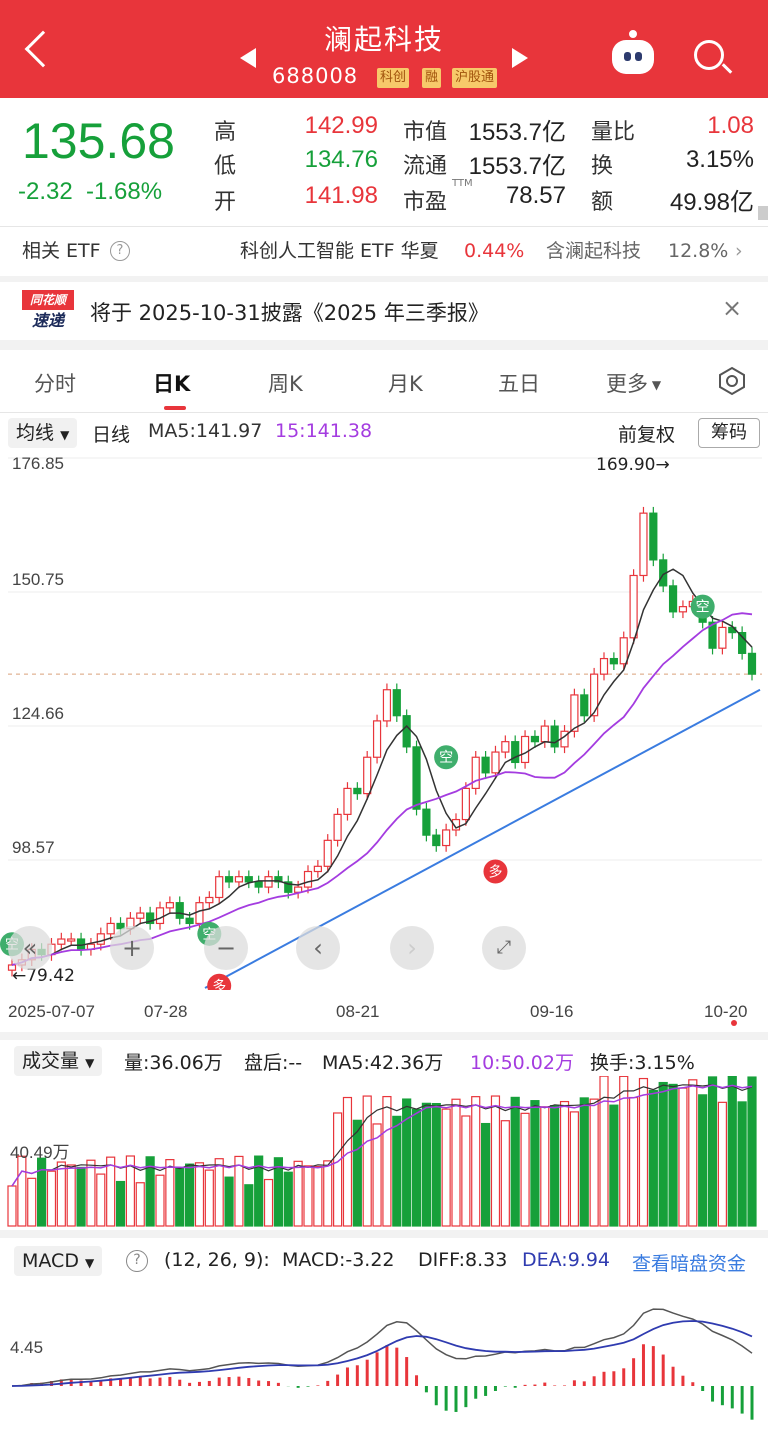  What do you see at coordinates (58, 1261) in the screenshot?
I see `macd-selector: MACD ▼` at bounding box center [58, 1261].